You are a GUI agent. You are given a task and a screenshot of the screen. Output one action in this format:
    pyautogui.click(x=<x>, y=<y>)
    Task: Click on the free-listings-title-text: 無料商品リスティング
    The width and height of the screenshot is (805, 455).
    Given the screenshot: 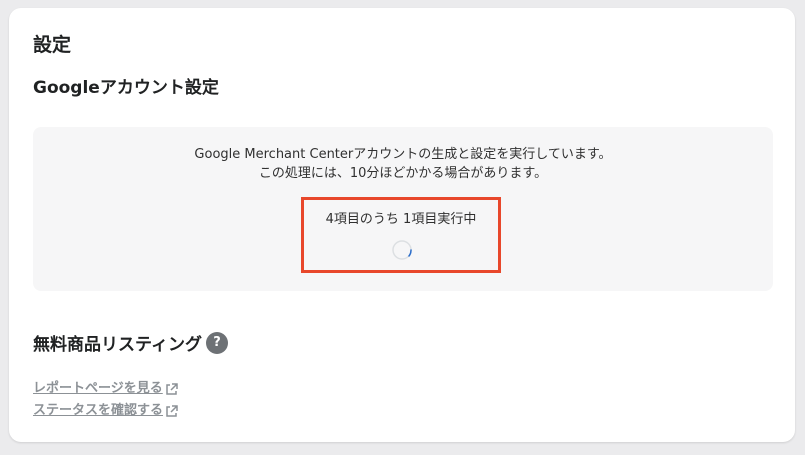 What is the action you would take?
    pyautogui.click(x=117, y=345)
    